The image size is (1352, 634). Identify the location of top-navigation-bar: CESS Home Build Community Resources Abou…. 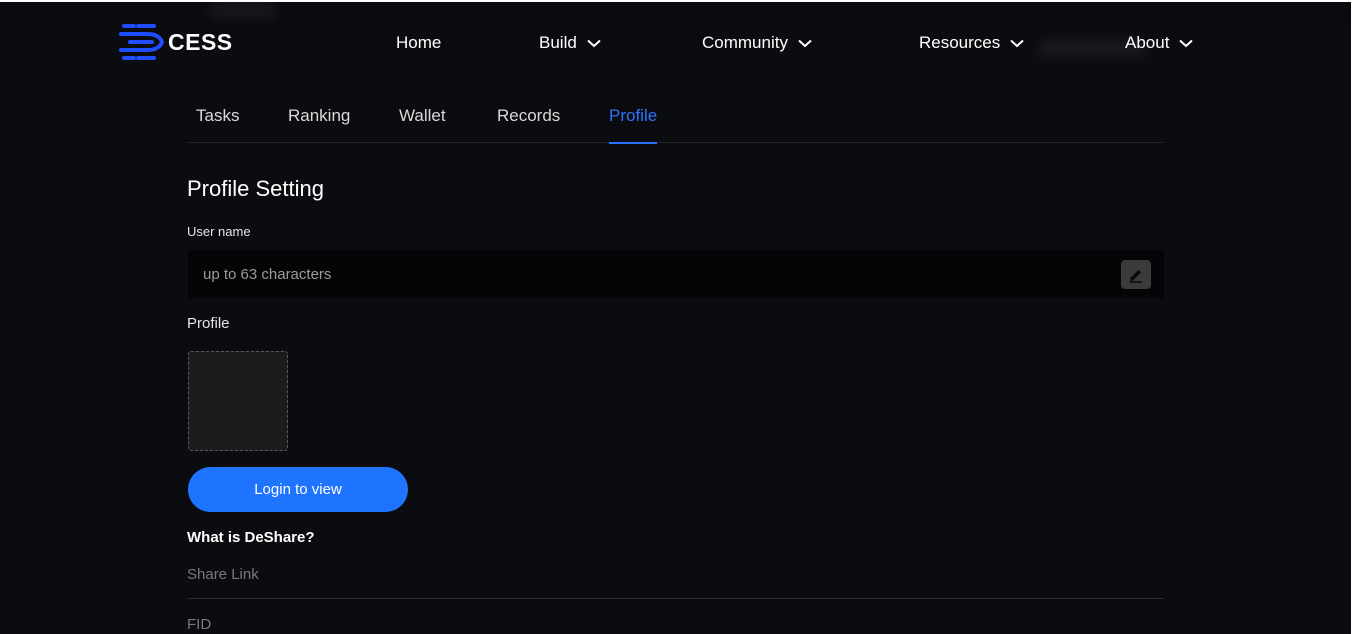
(675, 43).